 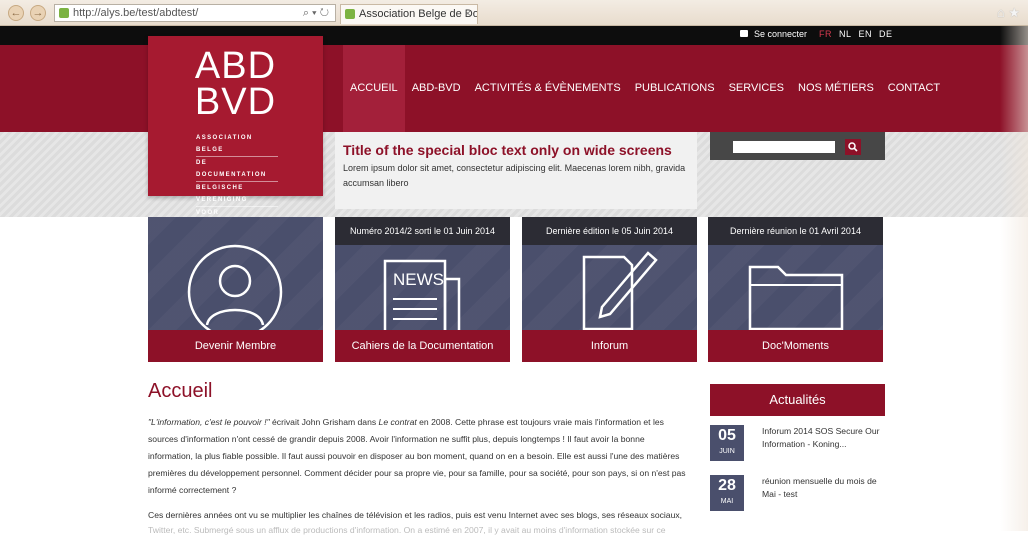 I want to click on lang-en: EN, so click(x=866, y=34).